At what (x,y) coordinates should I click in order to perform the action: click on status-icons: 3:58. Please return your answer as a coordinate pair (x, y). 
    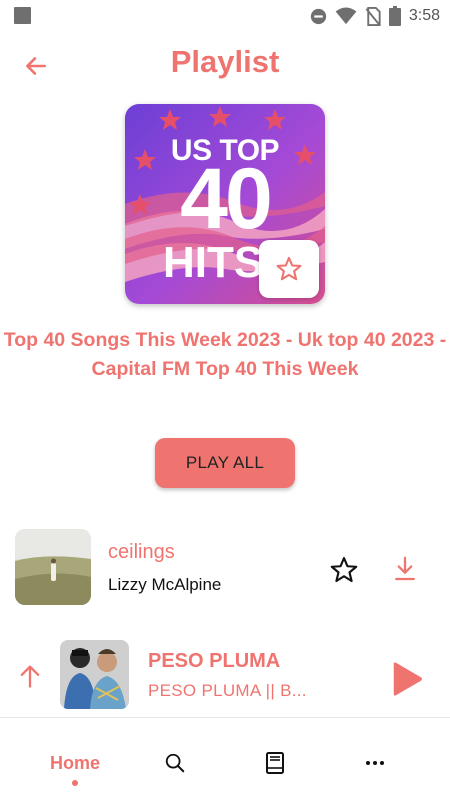
    Looking at the image, I should click on (375, 16).